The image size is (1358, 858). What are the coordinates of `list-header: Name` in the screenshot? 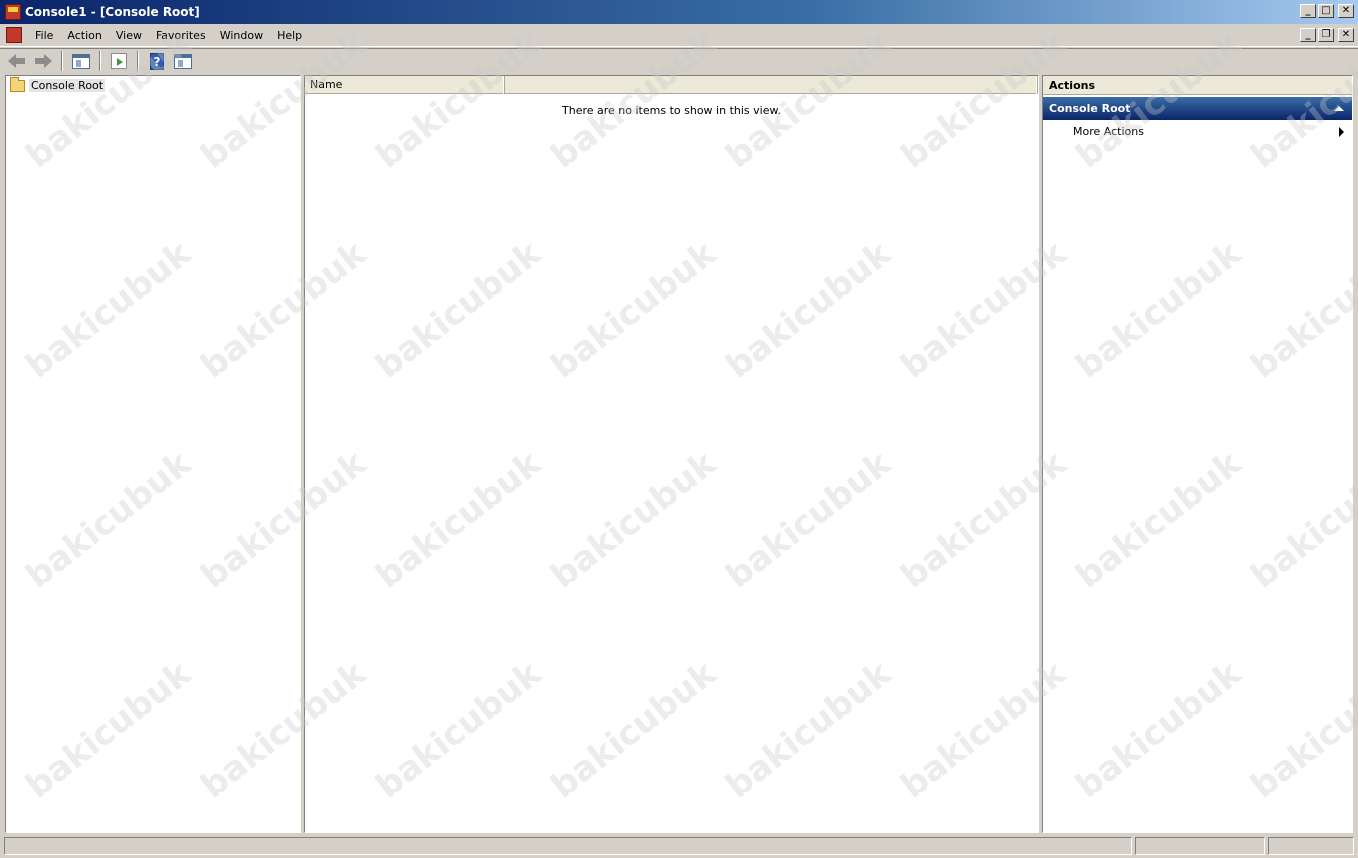 It's located at (671, 85).